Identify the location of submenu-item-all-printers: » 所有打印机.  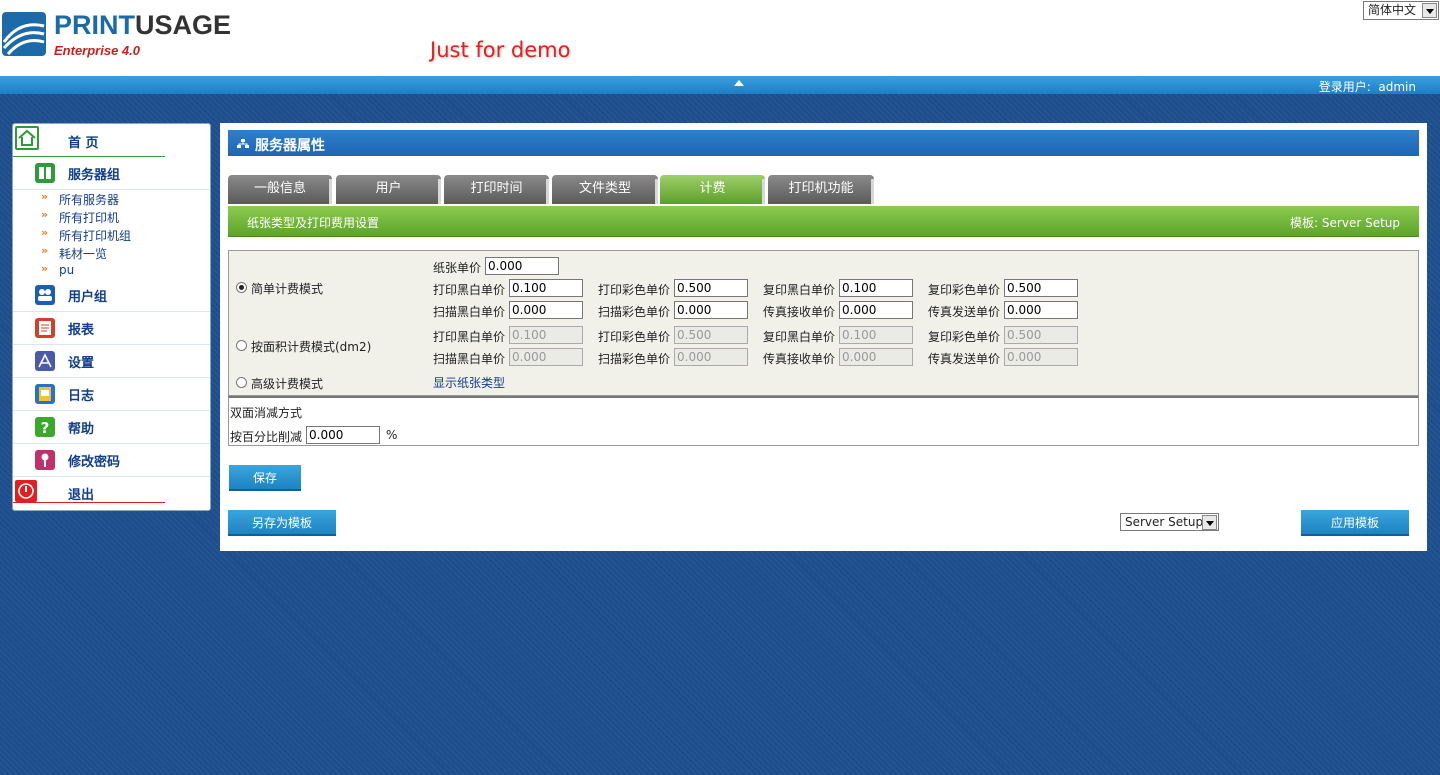
(111, 217).